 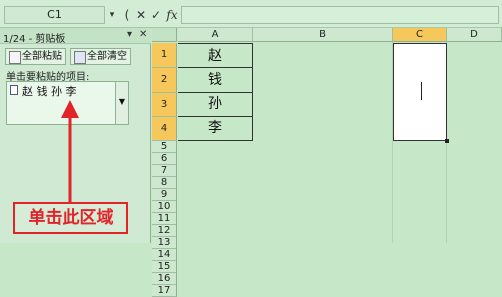 What do you see at coordinates (164, 171) in the screenshot?
I see `row-header-7: 7` at bounding box center [164, 171].